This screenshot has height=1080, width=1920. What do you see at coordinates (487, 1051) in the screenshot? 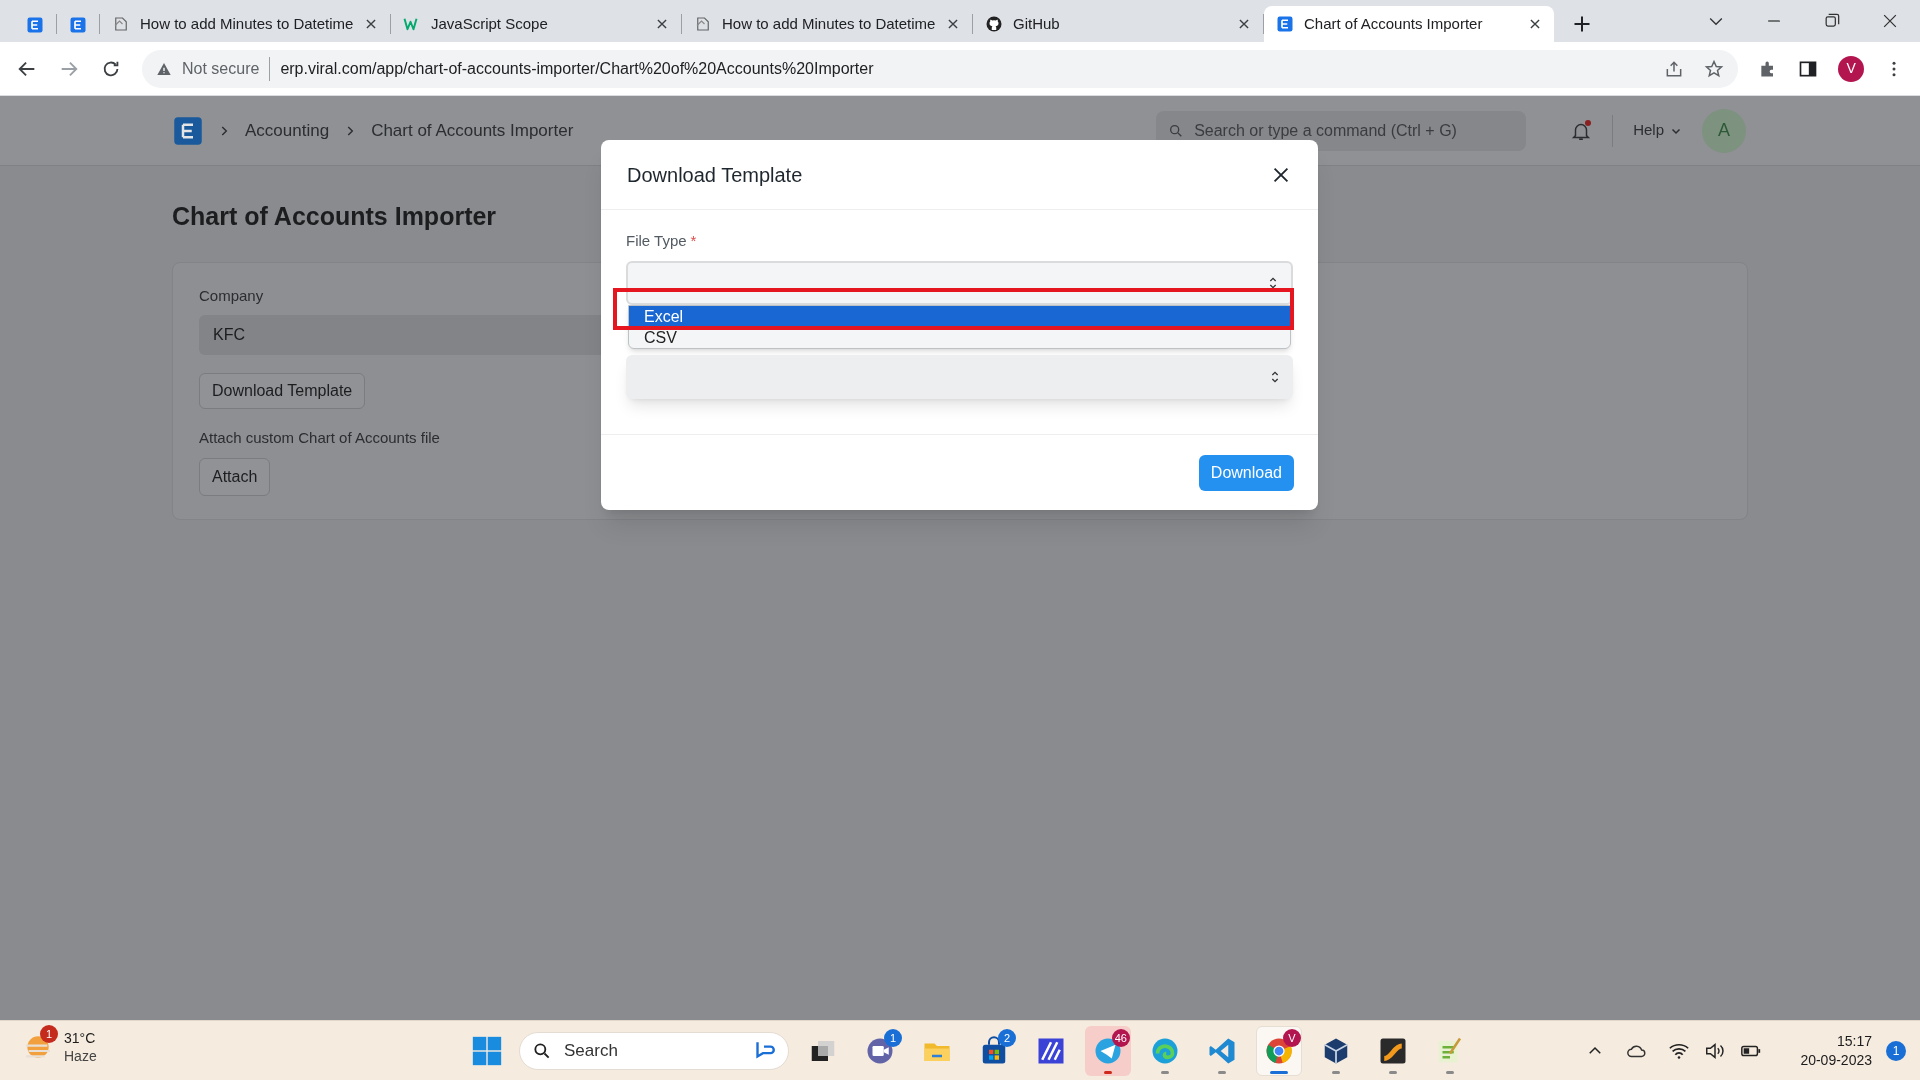
I see `windows-start-icon` at bounding box center [487, 1051].